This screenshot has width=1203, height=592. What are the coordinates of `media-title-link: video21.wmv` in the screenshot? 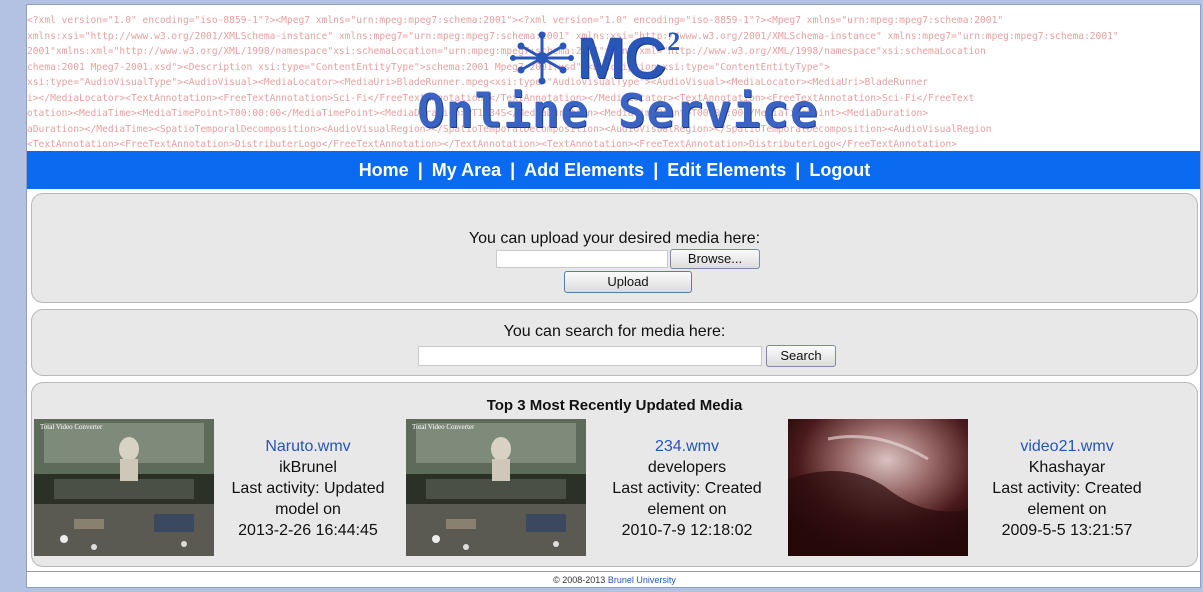 It's located at (1067, 446).